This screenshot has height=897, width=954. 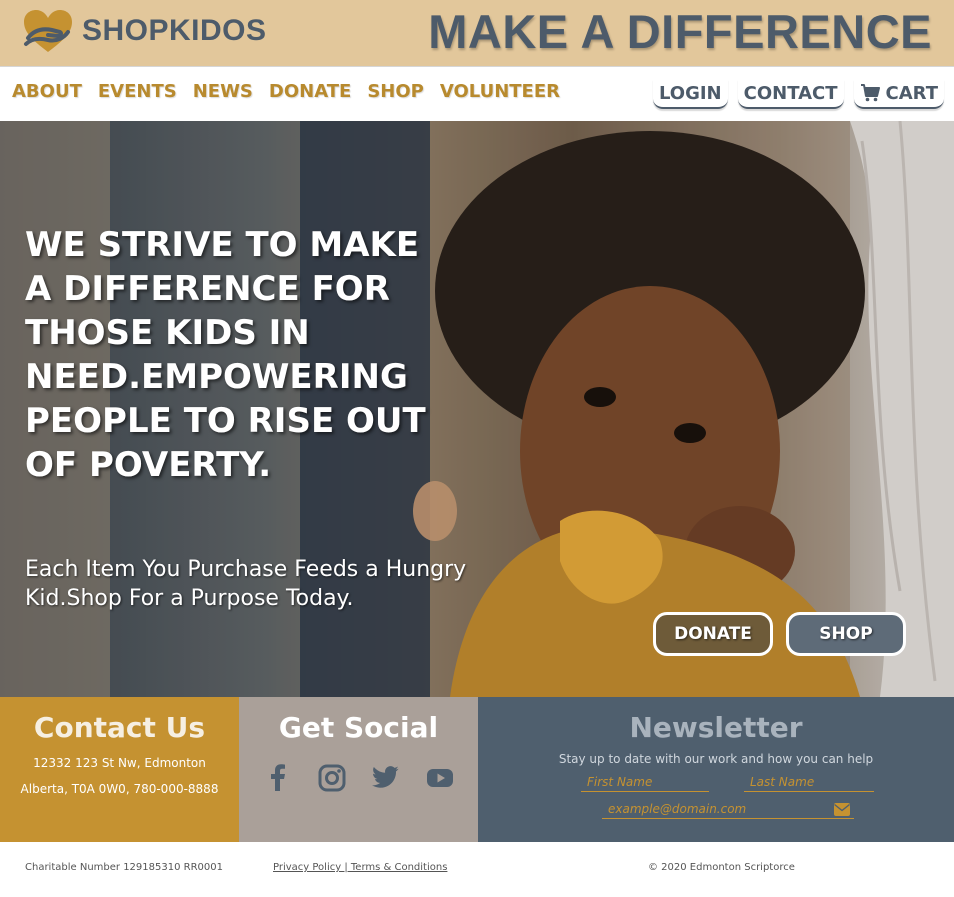 What do you see at coordinates (360, 867) in the screenshot?
I see `privacy-terms-link: Privacy Policy | Terms & Conditions` at bounding box center [360, 867].